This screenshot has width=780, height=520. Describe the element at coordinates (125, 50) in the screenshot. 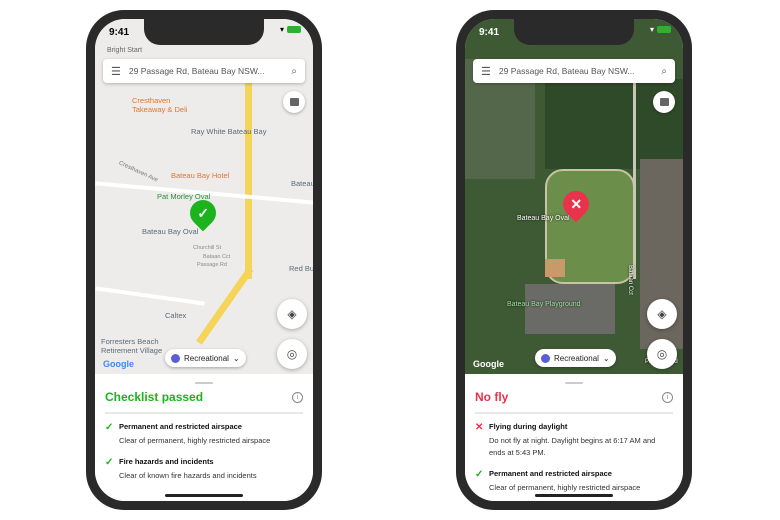

I see `map-label: Bright Start` at that location.